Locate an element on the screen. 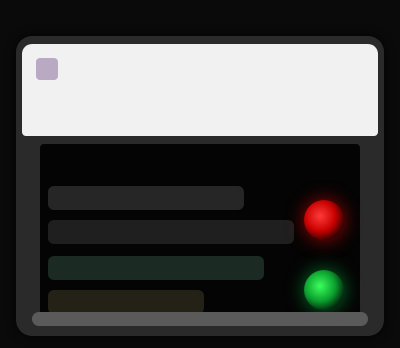 This screenshot has height=348, width=400. app-icon is located at coordinates (47, 69).